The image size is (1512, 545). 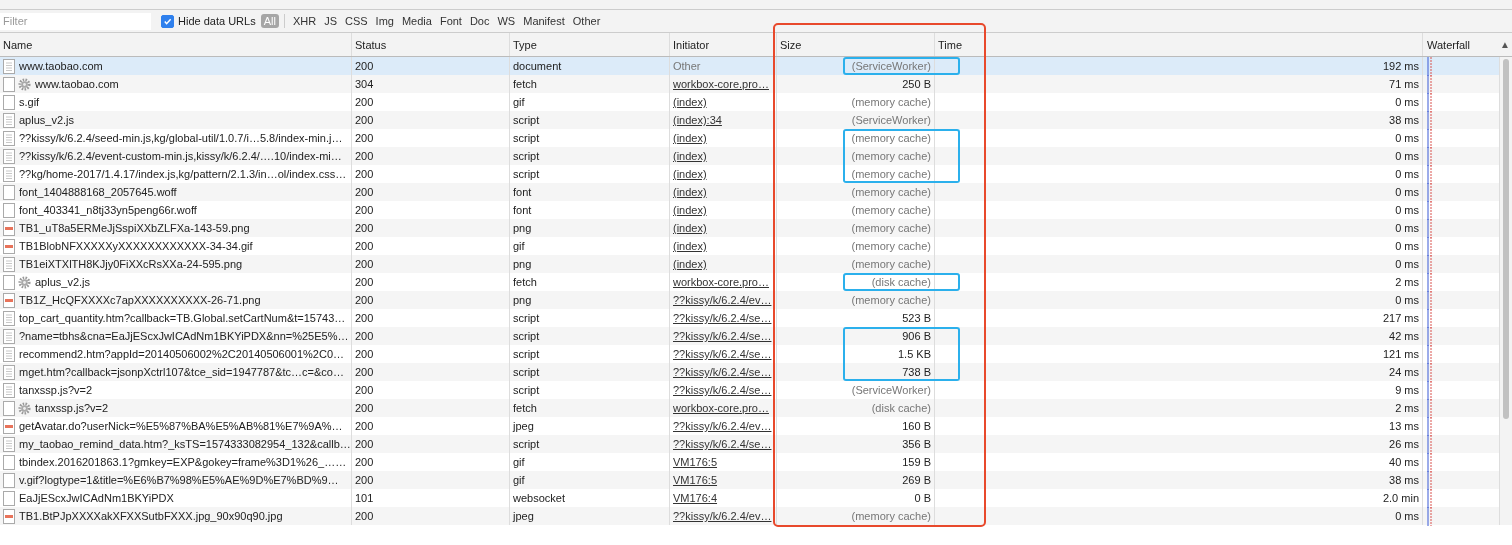 I want to click on request-name: TB1eiXTXlTH8KJjy0FiXXcRsXXa-24-595.png, so click(x=131, y=264).